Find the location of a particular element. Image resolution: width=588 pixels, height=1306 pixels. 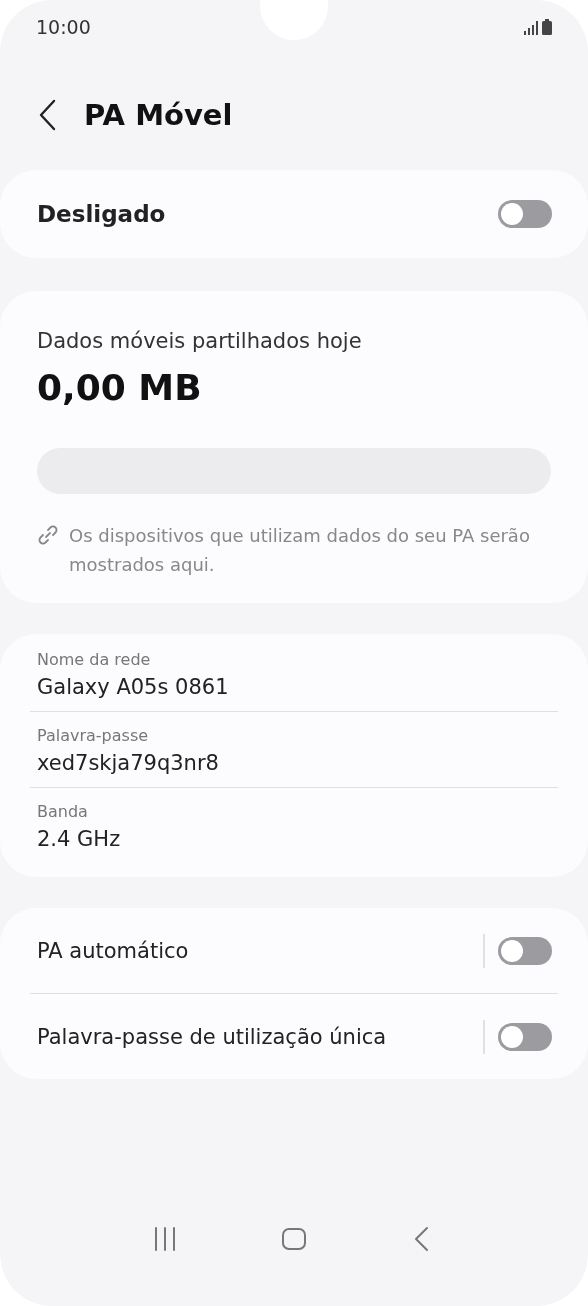

field-value: Galaxy A05s 0861 is located at coordinates (133, 687).